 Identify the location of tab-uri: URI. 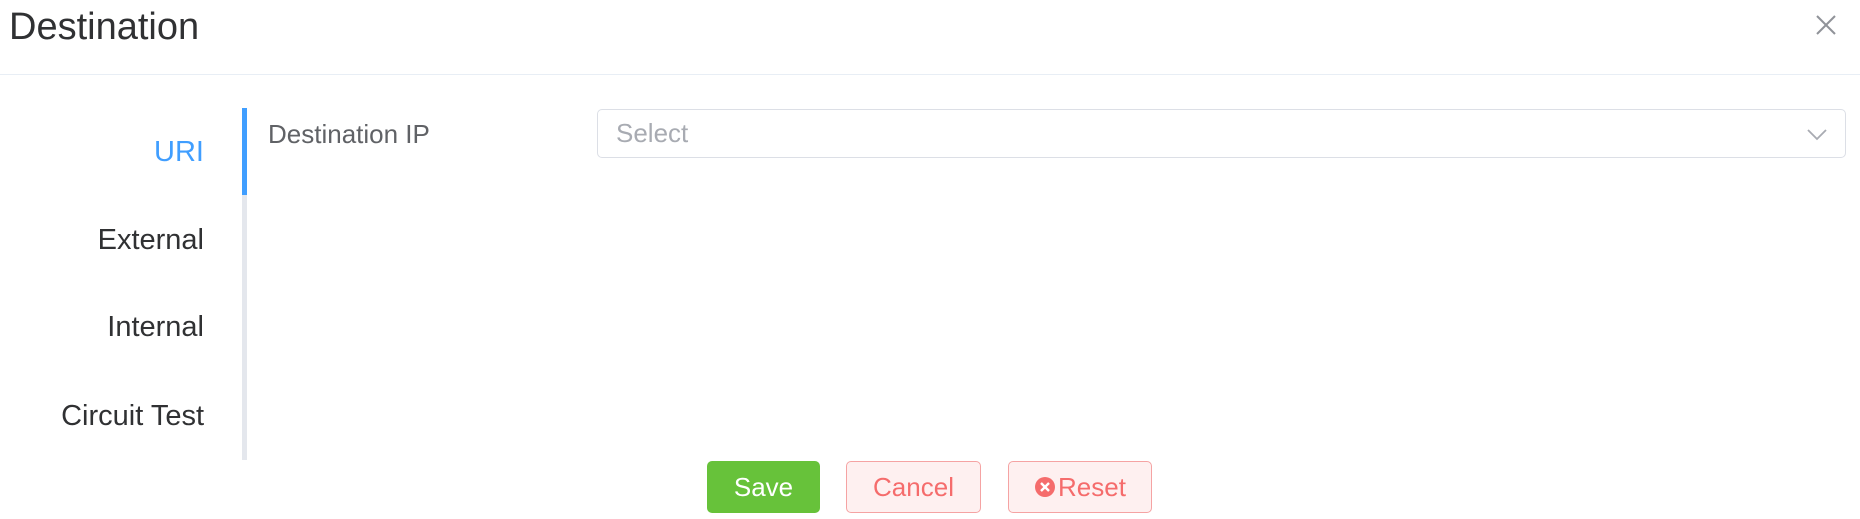
(102, 152).